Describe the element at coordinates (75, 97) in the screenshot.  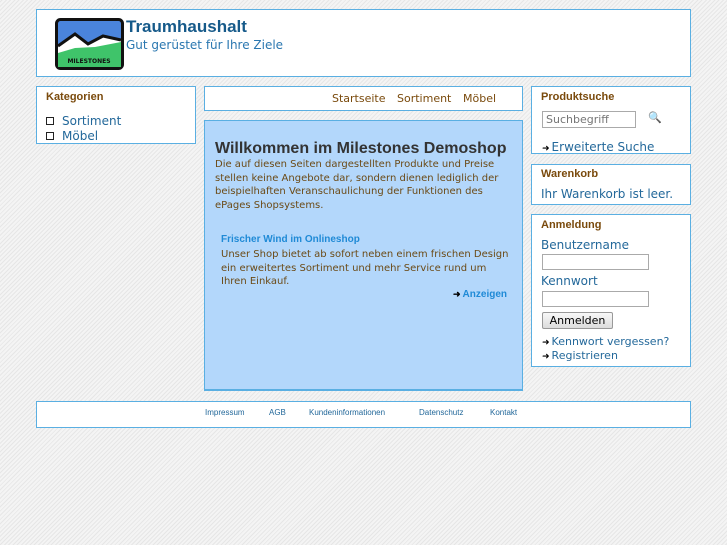
I see `categories-title: Kategorien` at that location.